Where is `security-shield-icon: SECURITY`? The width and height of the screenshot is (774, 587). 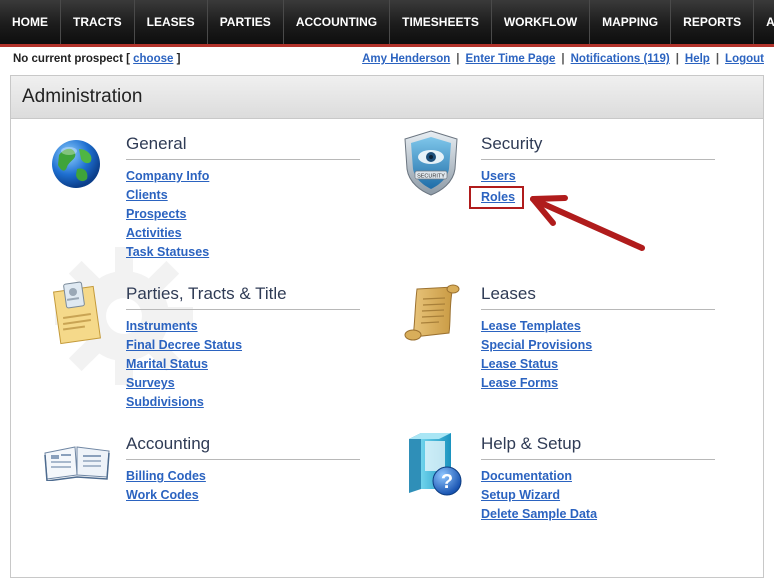
security-shield-icon: SECURITY is located at coordinates (431, 163).